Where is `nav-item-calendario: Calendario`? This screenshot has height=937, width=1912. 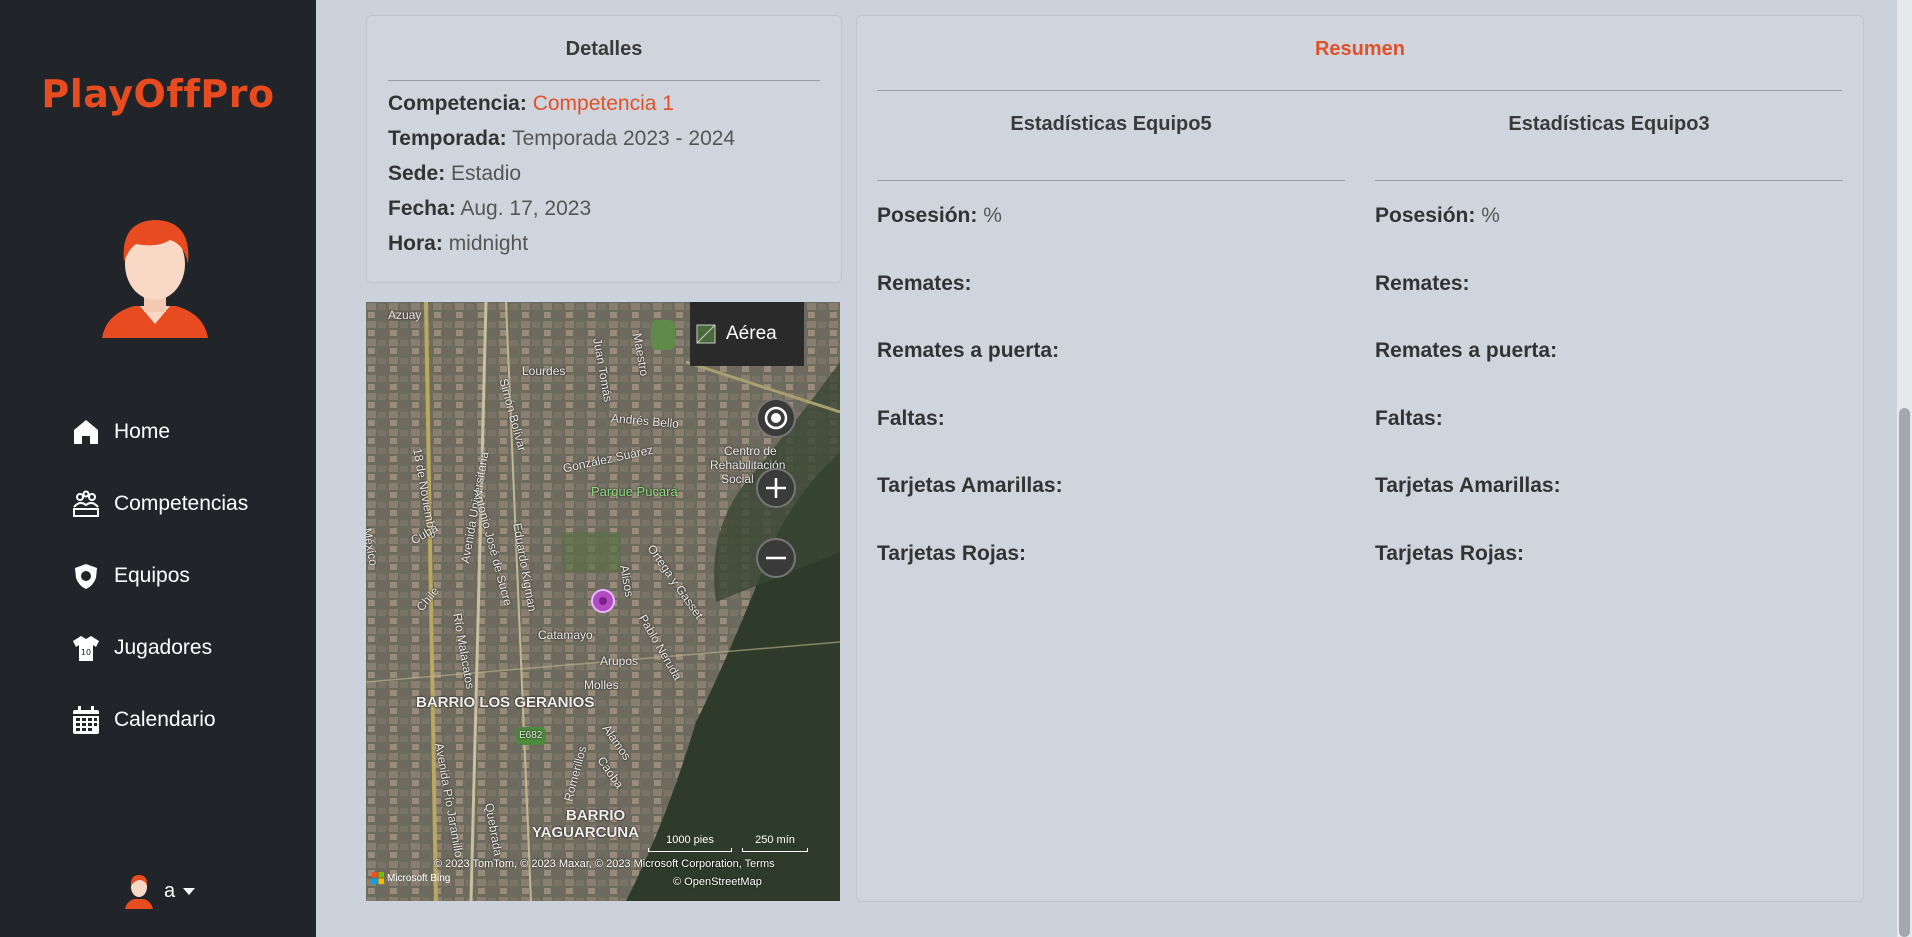
nav-item-calendario: Calendario is located at coordinates (143, 720).